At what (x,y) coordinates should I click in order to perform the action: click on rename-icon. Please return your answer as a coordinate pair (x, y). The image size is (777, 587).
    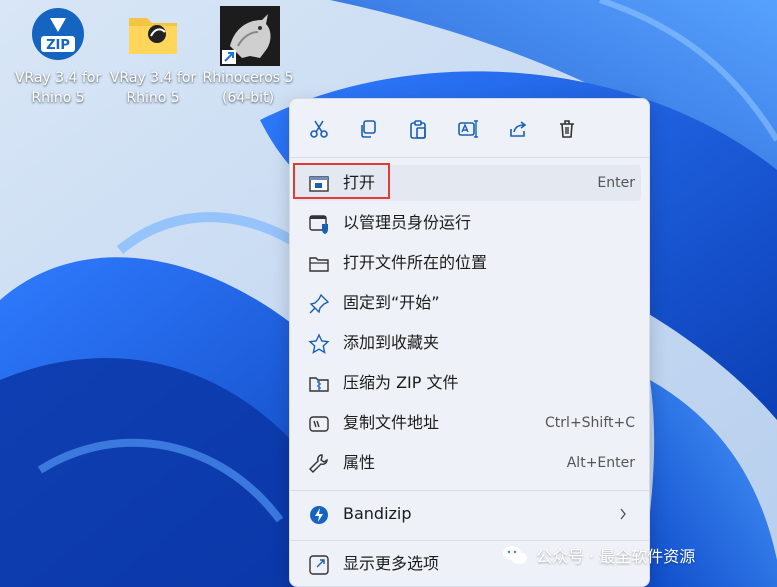
    Looking at the image, I should click on (468, 129).